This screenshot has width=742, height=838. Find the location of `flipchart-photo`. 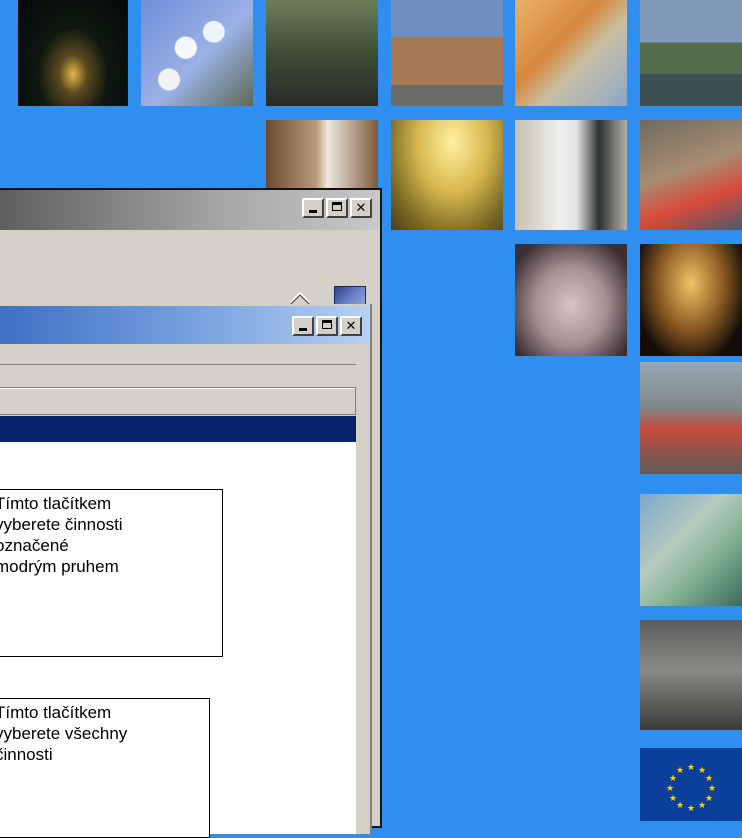

flipchart-photo is located at coordinates (571, 175).